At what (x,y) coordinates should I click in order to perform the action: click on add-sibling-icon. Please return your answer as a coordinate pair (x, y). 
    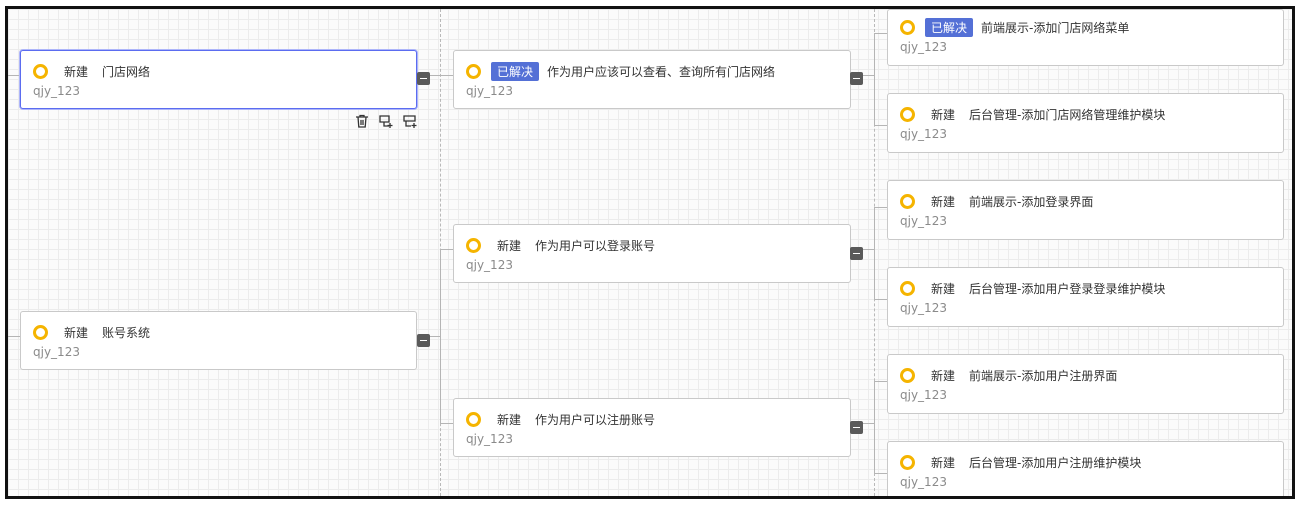
    Looking at the image, I should click on (386, 121).